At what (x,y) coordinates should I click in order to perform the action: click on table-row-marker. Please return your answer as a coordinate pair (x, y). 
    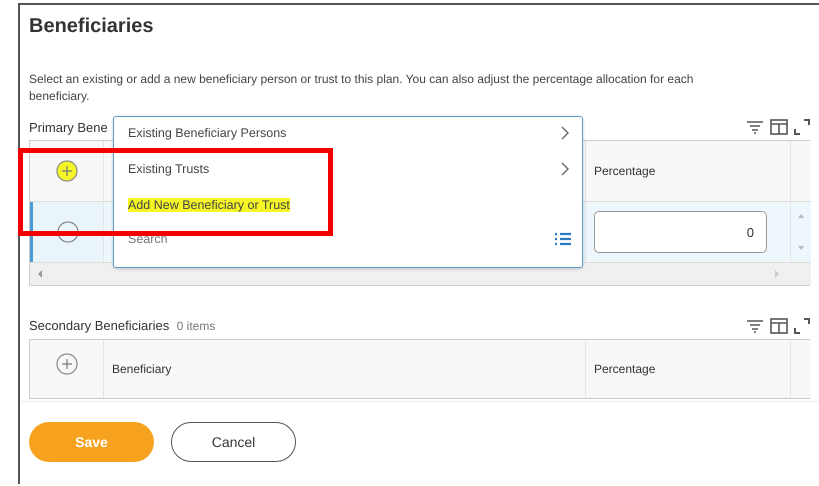
    Looking at the image, I should click on (67, 232).